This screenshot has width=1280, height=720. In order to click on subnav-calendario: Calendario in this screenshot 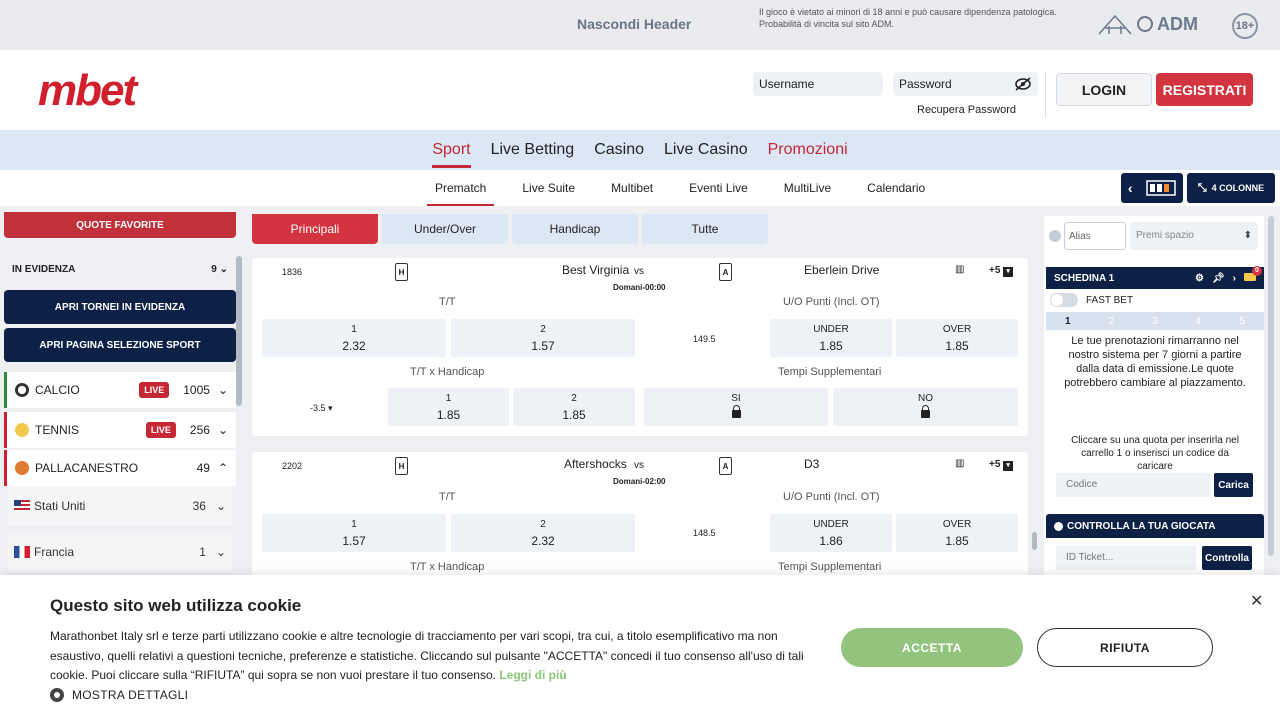, I will do `click(896, 188)`.